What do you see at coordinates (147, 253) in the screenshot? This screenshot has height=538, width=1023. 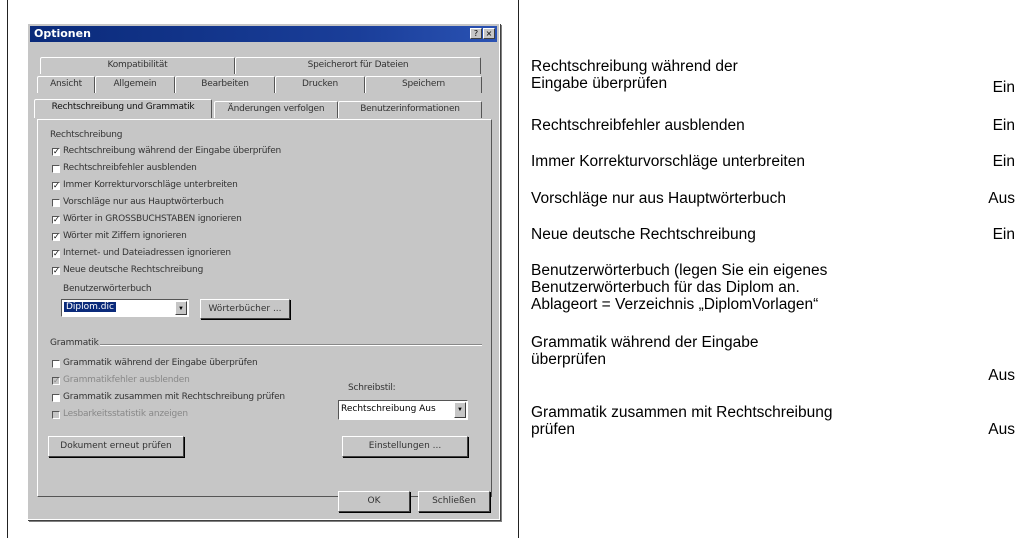 I see `spelling-option-label: Internet- und Dateiadressen ignorieren` at bounding box center [147, 253].